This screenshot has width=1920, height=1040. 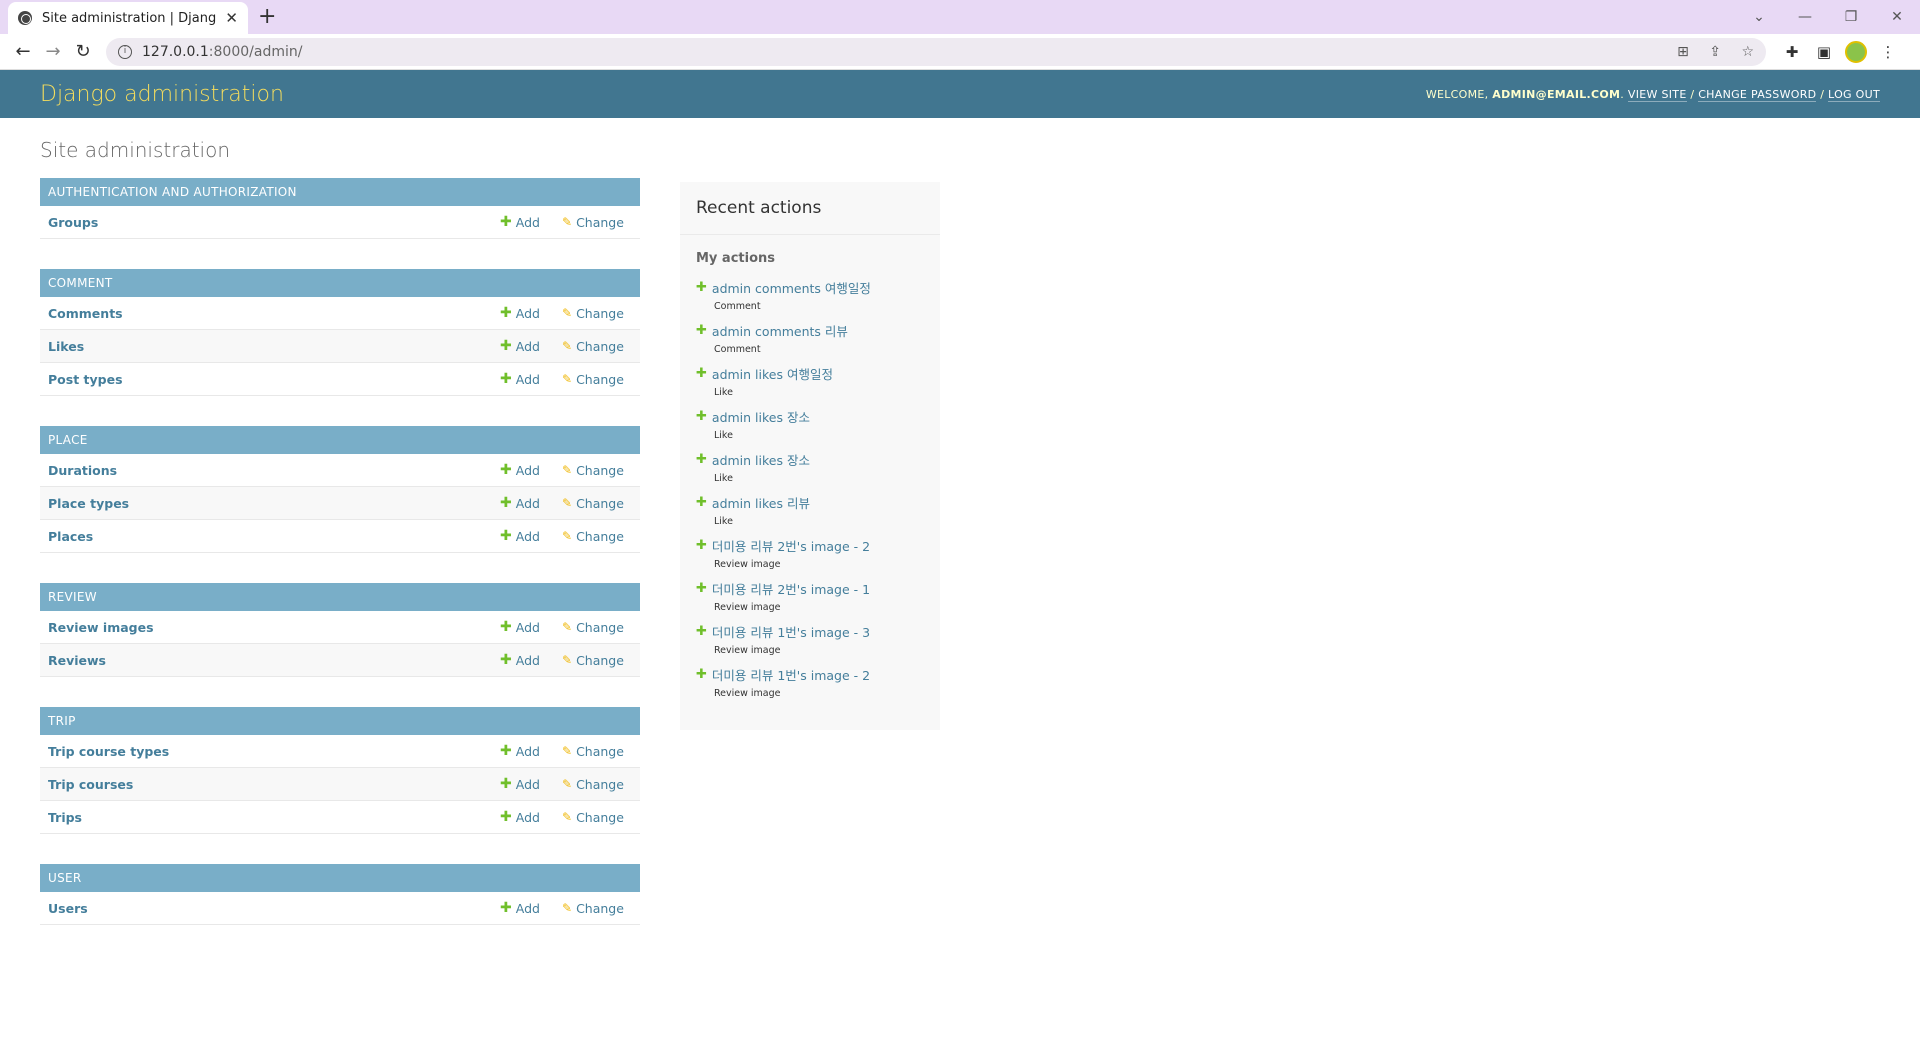 I want to click on model-link: Post types, so click(x=274, y=379).